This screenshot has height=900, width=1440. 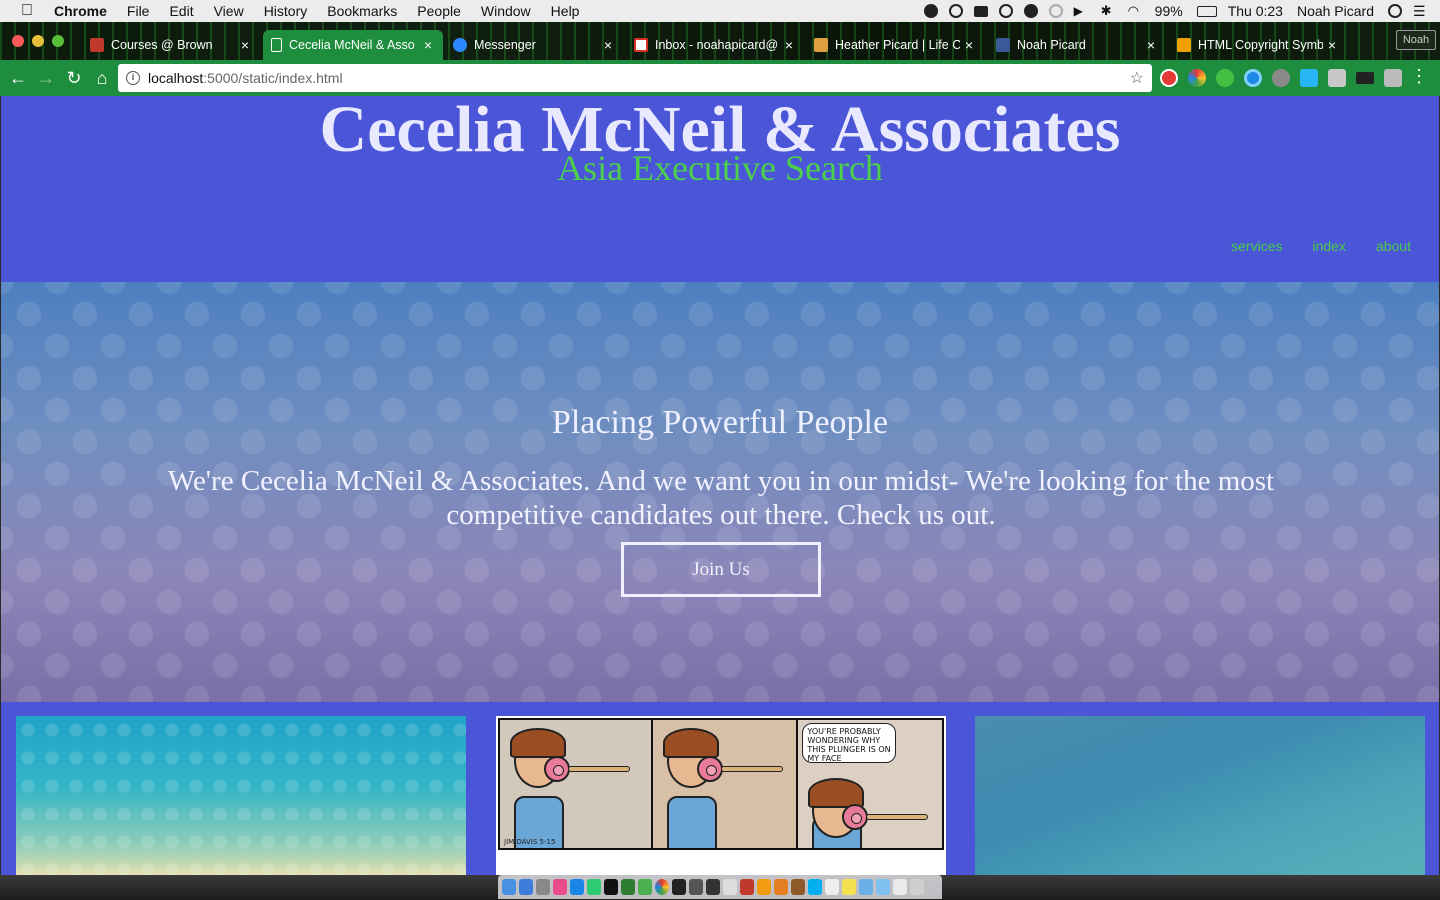 I want to click on menu-help: Help, so click(x=565, y=11).